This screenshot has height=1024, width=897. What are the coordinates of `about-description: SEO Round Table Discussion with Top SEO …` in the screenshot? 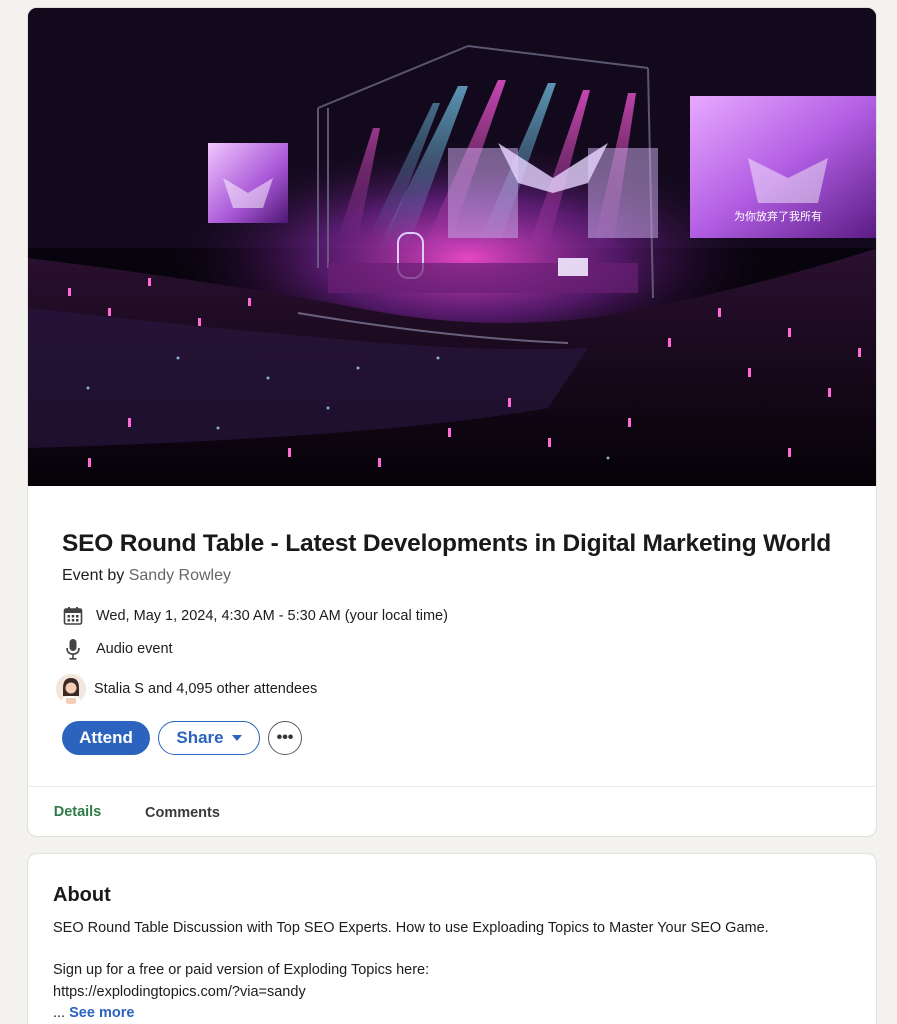 It's located at (411, 928).